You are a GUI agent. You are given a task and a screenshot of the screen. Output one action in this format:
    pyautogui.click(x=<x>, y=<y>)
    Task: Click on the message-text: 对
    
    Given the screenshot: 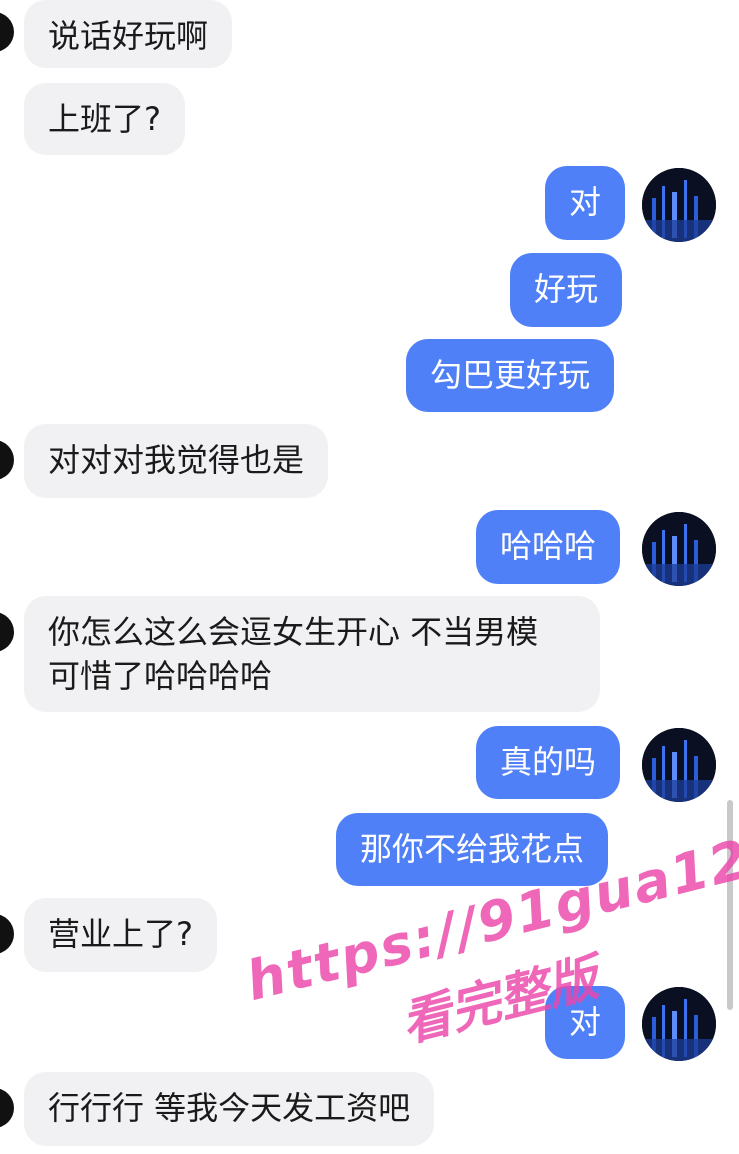 What is the action you would take?
    pyautogui.click(x=585, y=202)
    